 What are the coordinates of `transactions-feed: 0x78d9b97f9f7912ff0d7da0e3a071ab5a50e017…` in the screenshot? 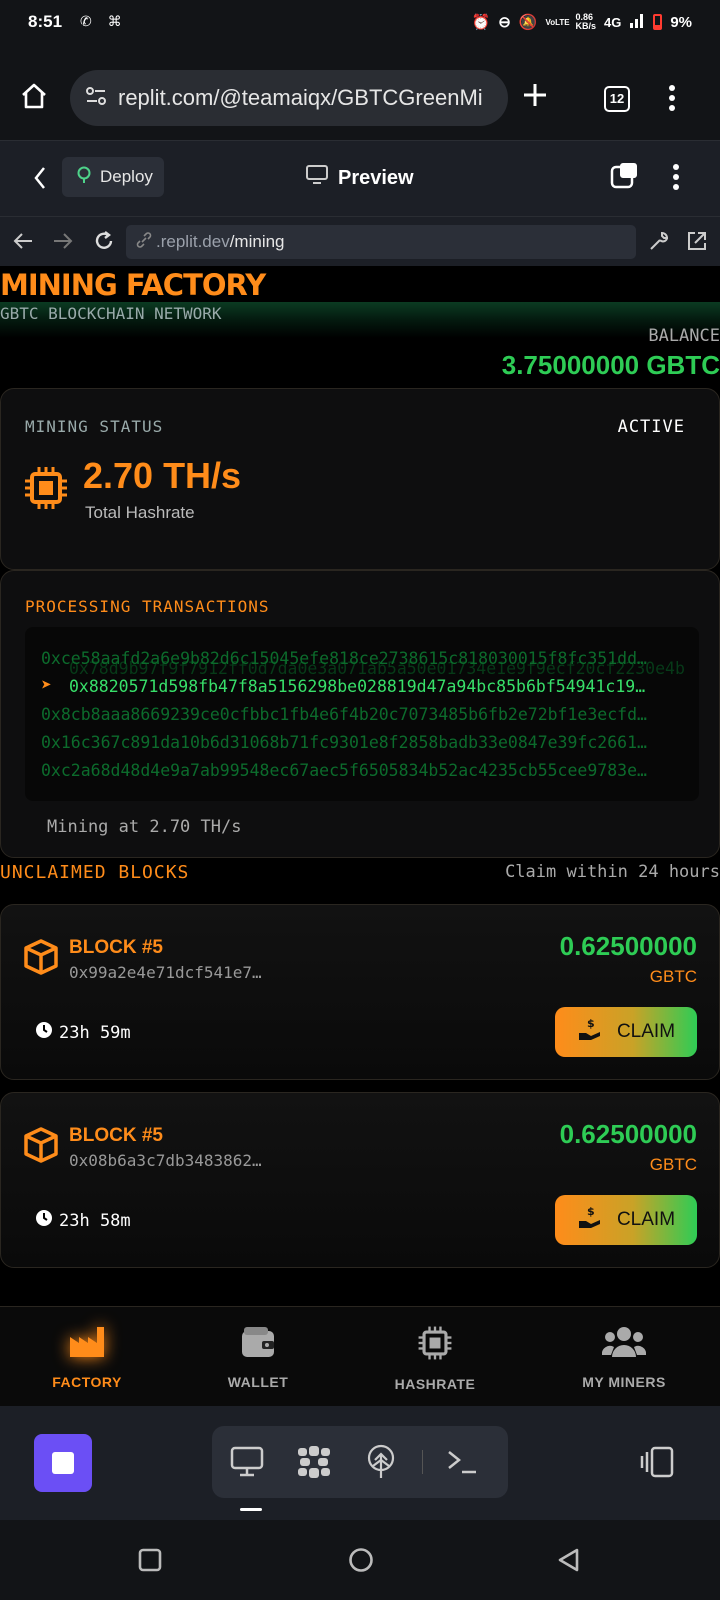 It's located at (362, 714).